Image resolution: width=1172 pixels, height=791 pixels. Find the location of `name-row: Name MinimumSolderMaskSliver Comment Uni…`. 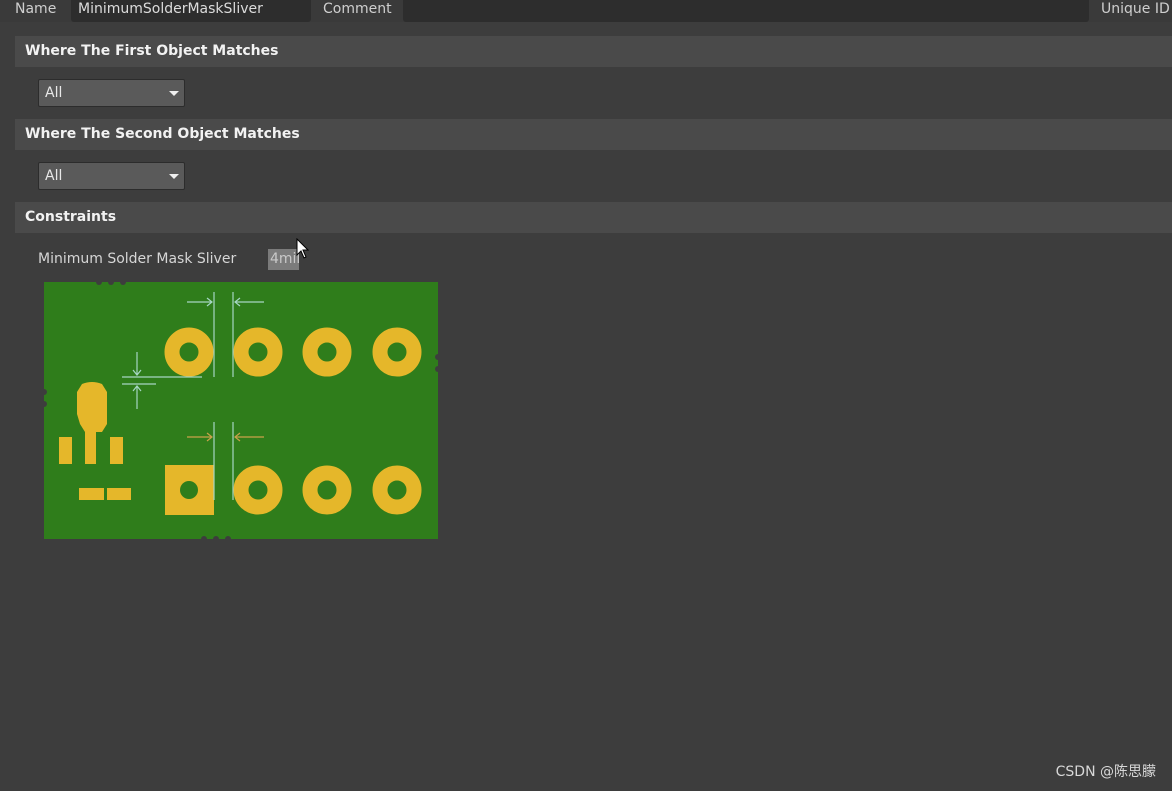

name-row: Name MinimumSolderMaskSliver Comment Uni… is located at coordinates (586, 11).